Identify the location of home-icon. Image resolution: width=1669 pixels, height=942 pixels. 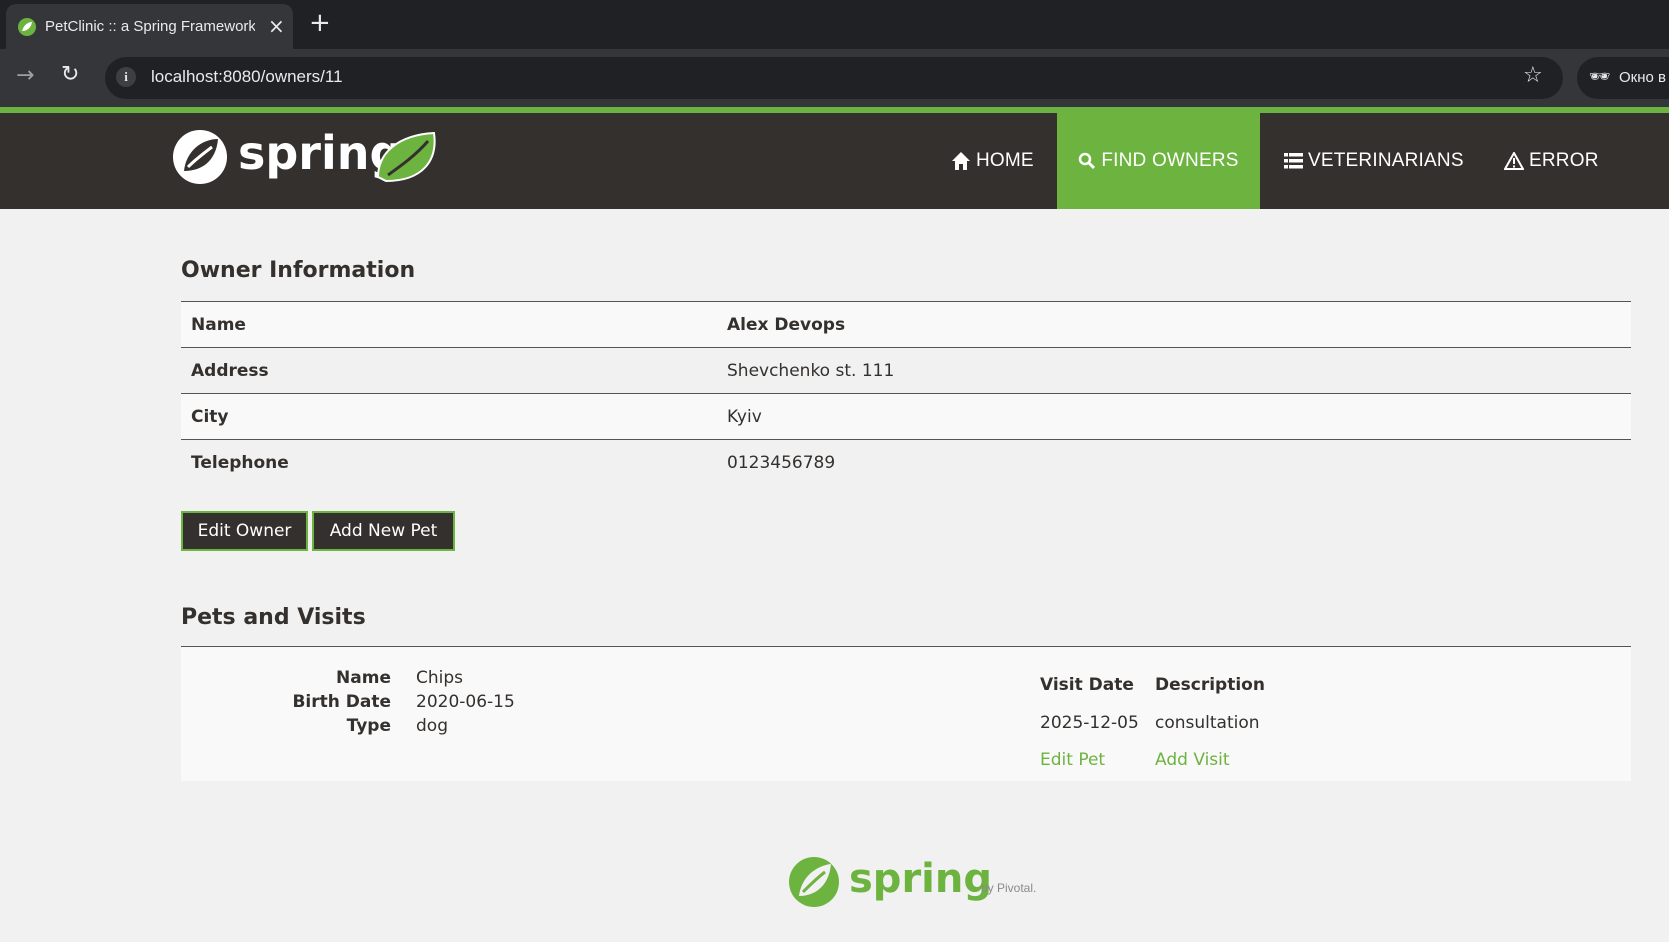
(961, 161).